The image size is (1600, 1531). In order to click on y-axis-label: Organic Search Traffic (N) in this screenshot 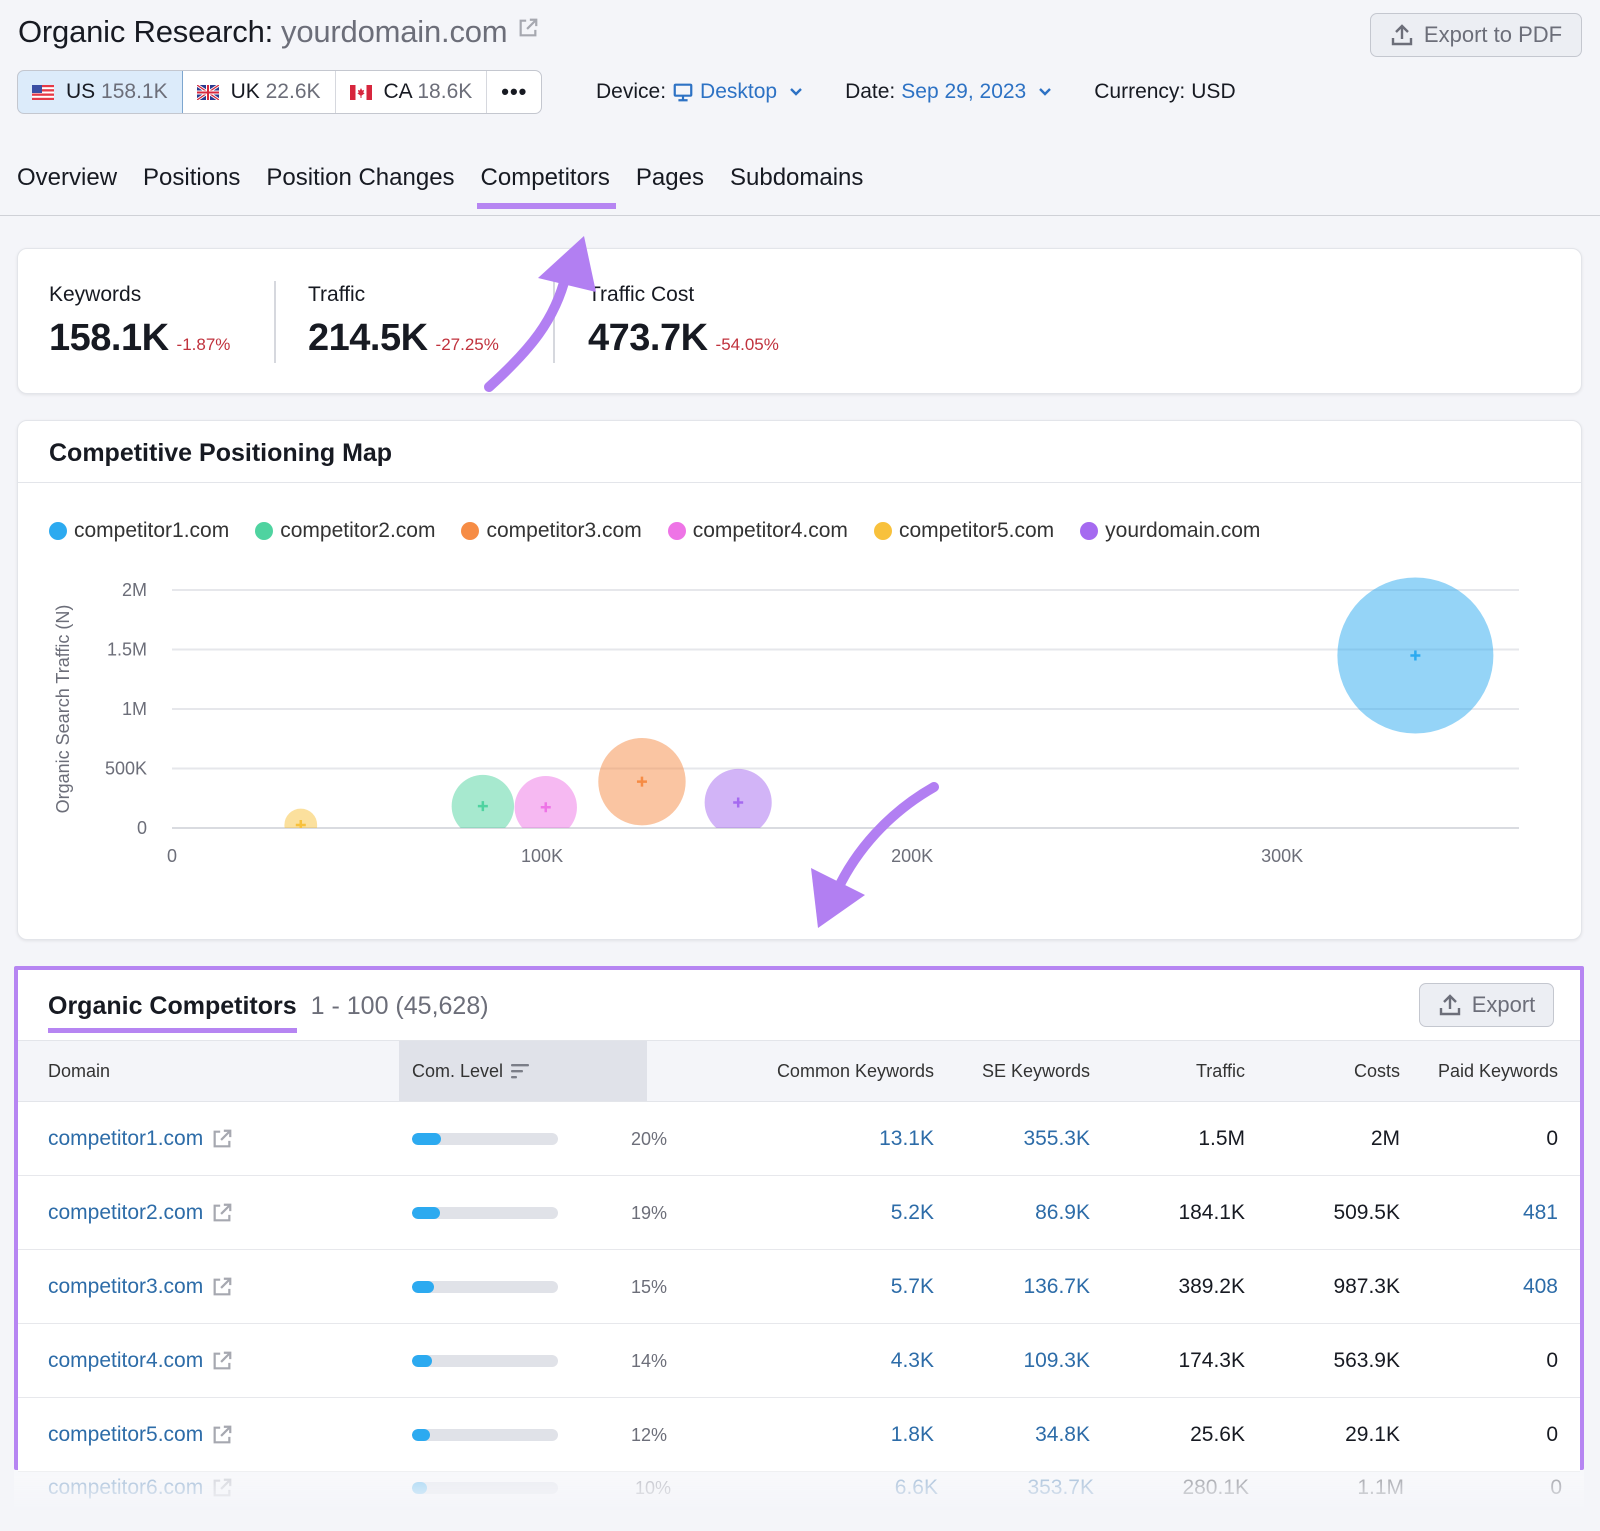, I will do `click(63, 709)`.